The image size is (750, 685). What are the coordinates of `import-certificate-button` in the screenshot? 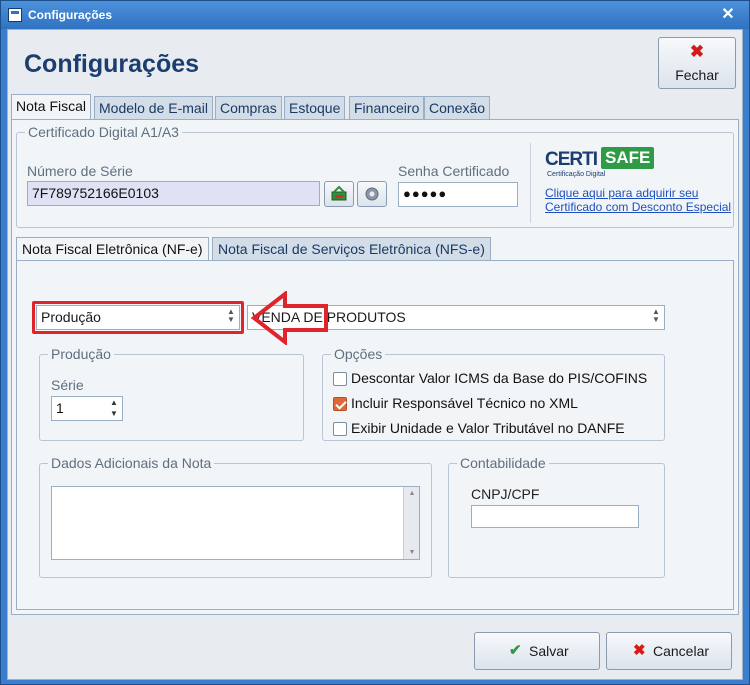 It's located at (339, 194).